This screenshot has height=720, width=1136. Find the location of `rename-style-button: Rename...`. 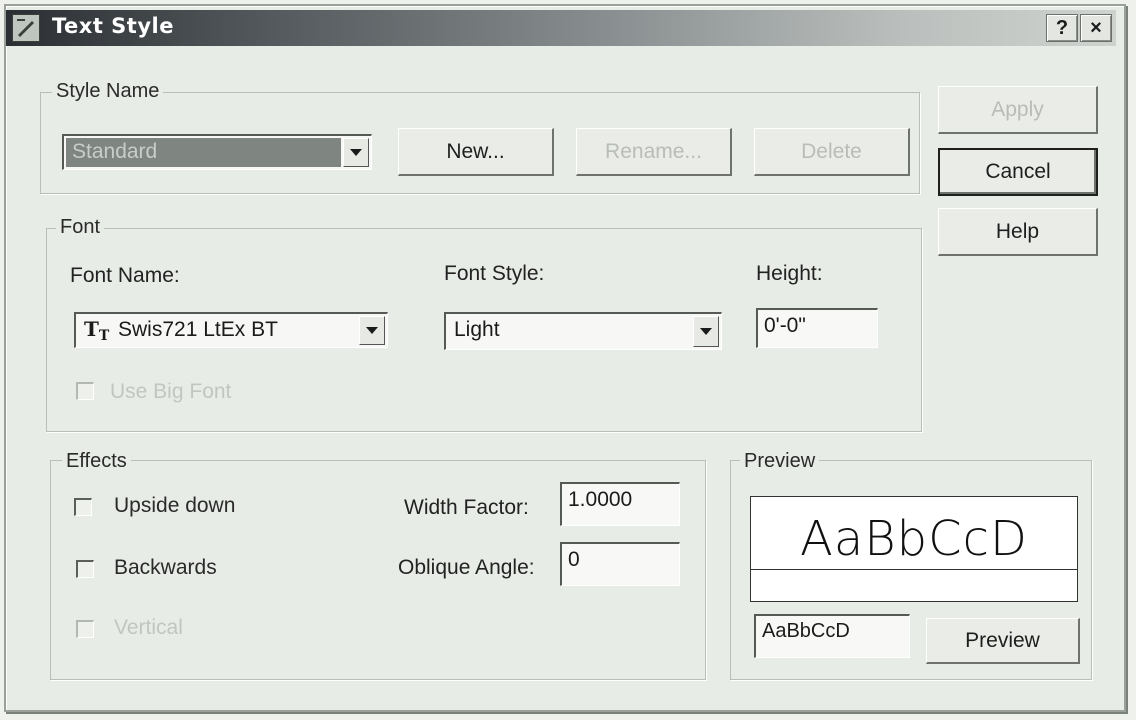

rename-style-button: Rename... is located at coordinates (654, 152).